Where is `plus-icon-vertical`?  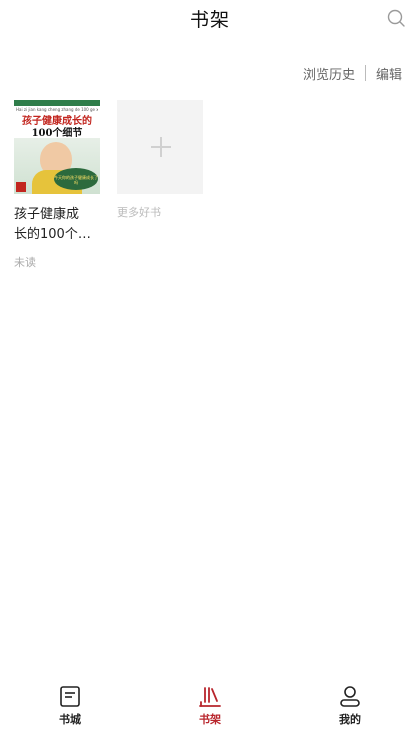
plus-icon-vertical is located at coordinates (161, 147).